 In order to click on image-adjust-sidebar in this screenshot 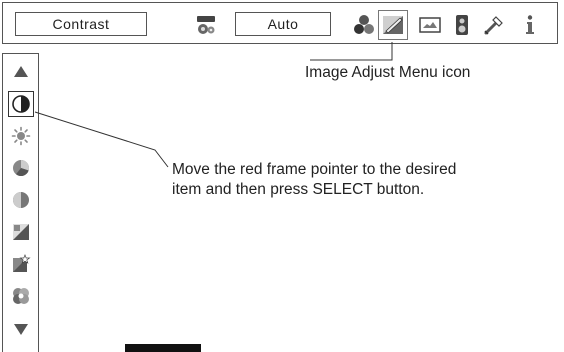, I will do `click(20, 202)`.